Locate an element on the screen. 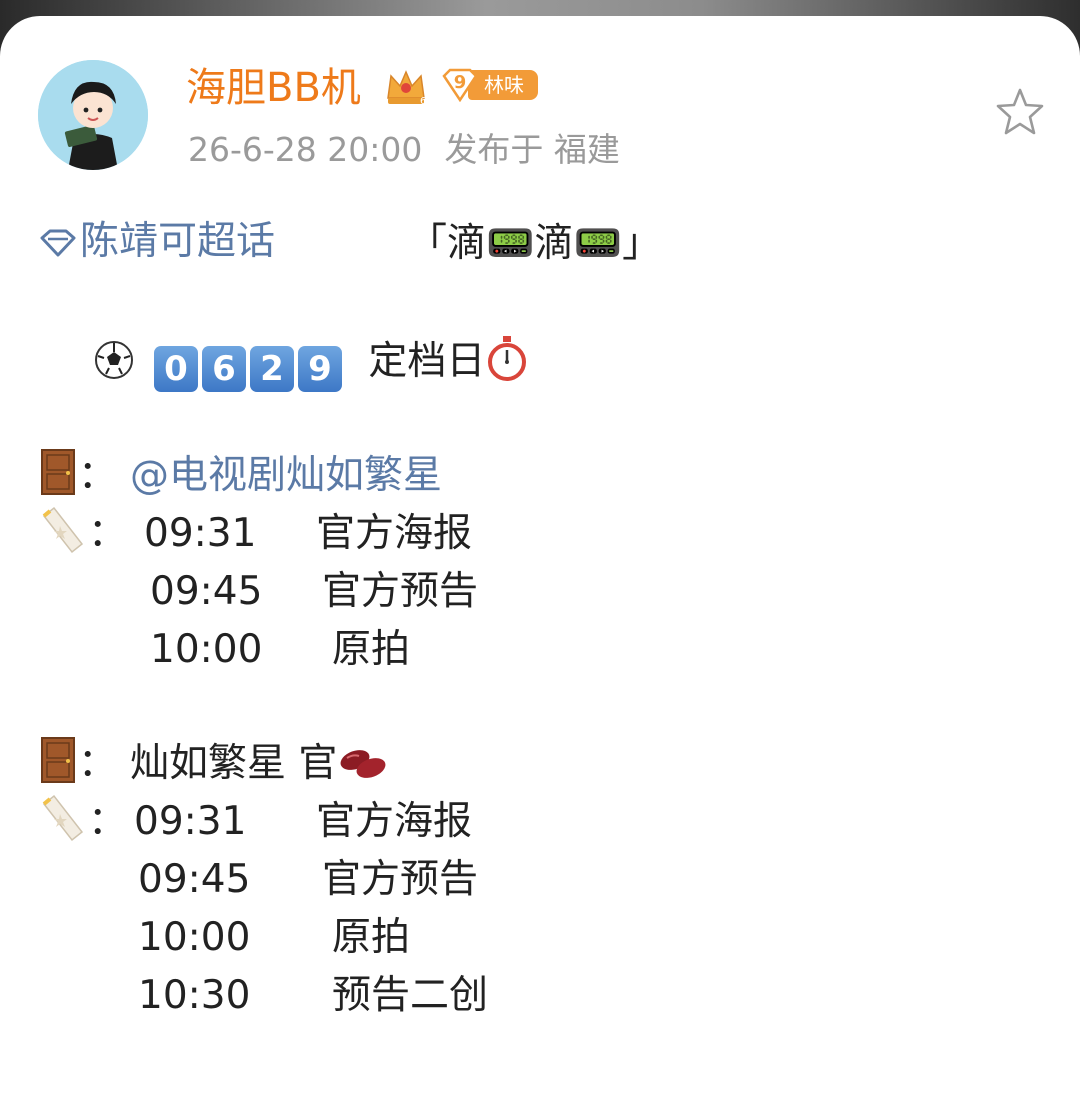 The width and height of the screenshot is (1080, 1096). fan-level-badge: 林味 9 is located at coordinates (490, 85).